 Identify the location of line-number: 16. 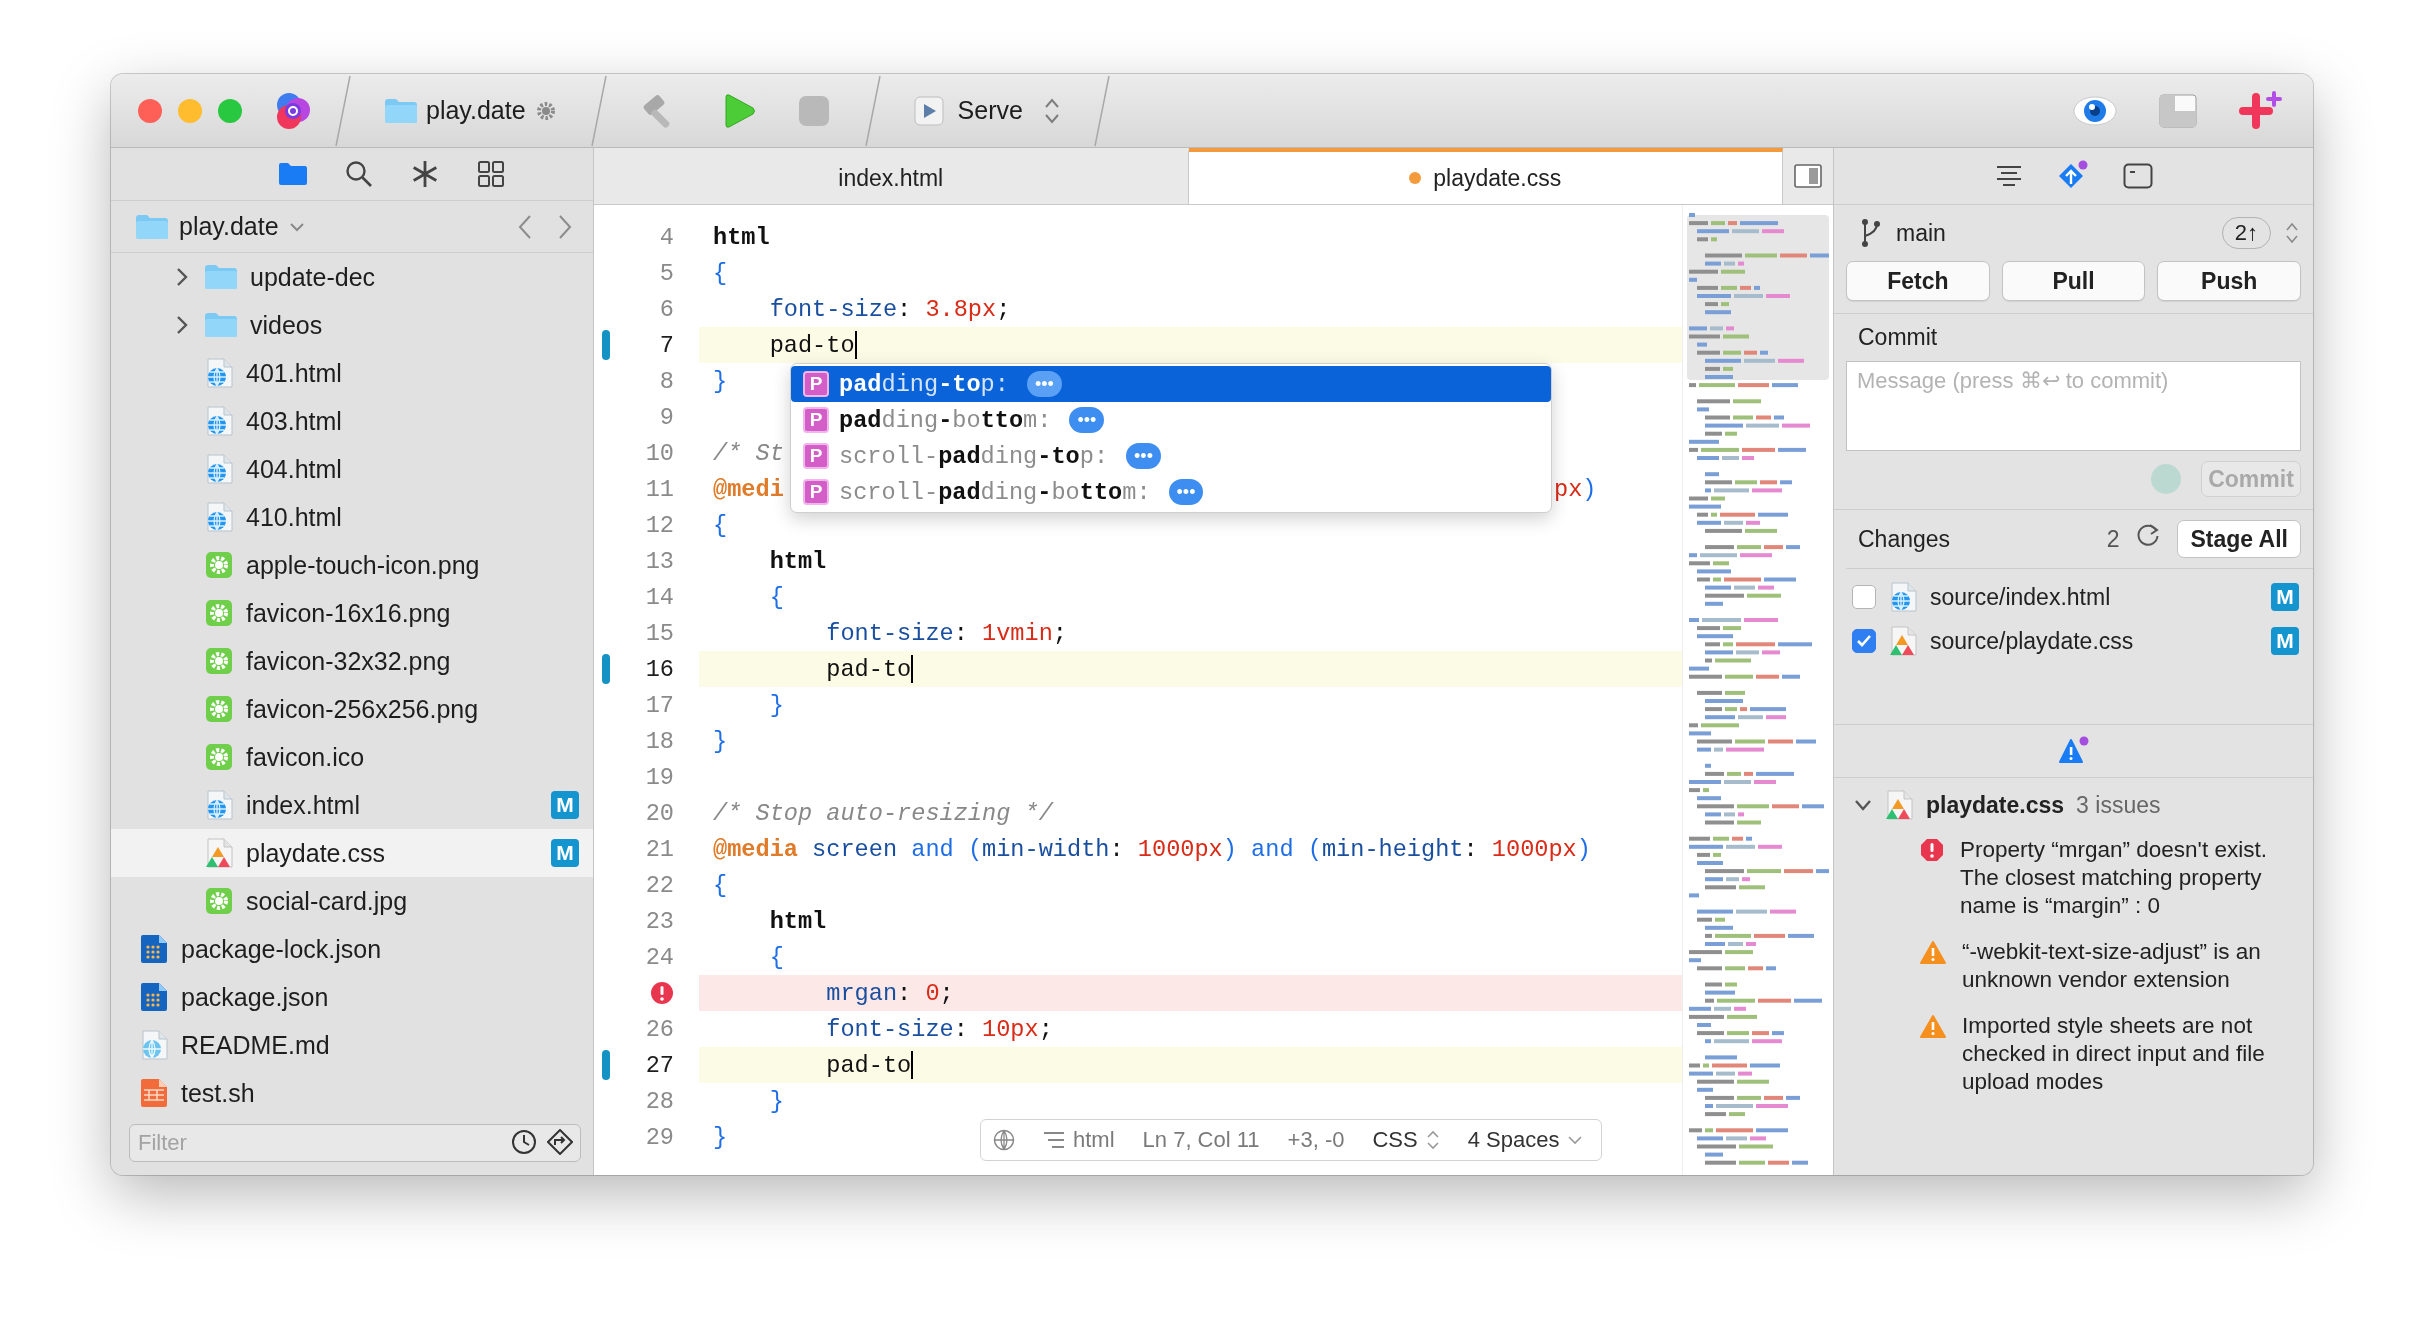
(659, 669).